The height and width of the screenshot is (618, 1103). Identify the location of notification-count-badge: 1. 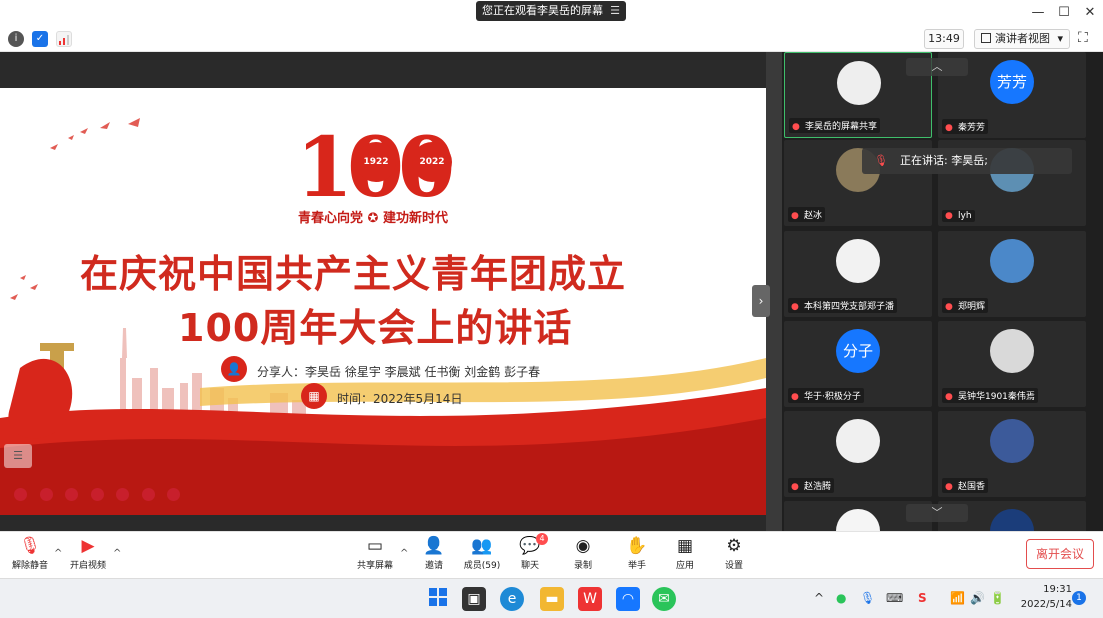
(1079, 598).